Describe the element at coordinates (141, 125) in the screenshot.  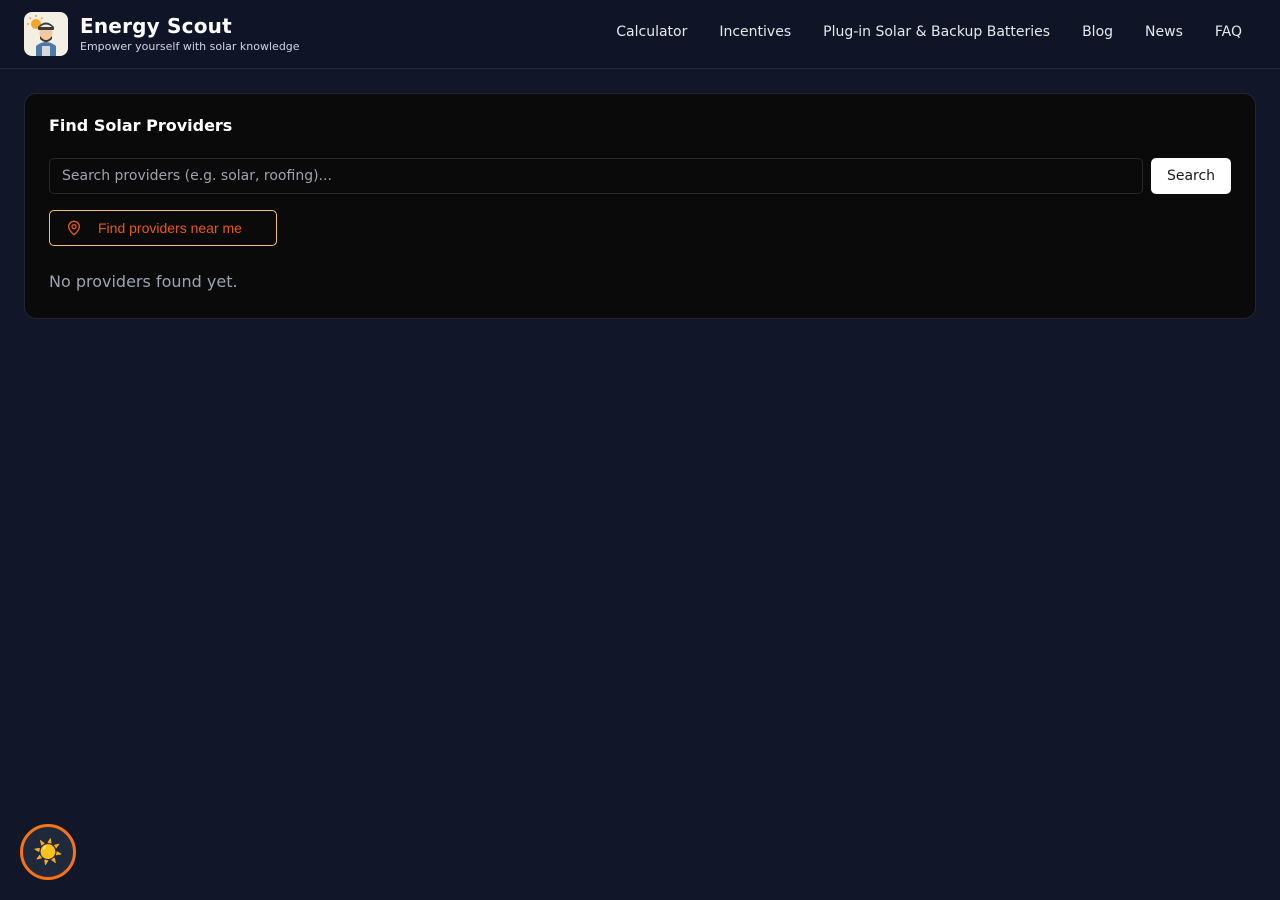
I see `finder-title: Find Solar Providers` at that location.